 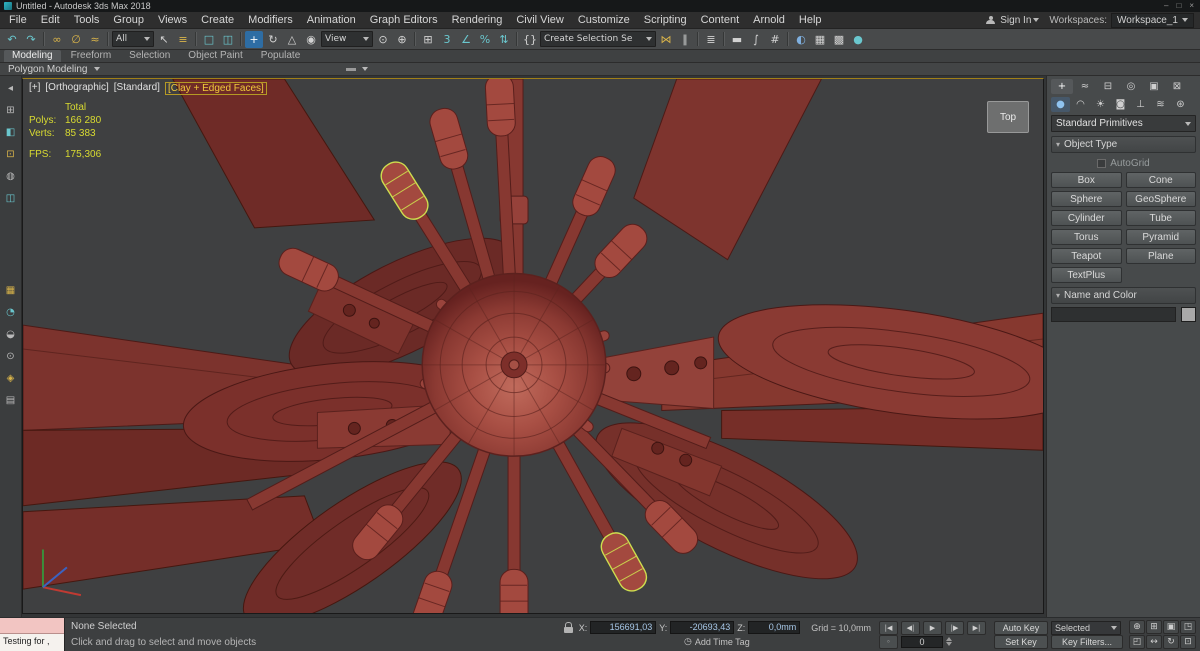 I want to click on listener-line: Testing for ,, so click(x=32, y=642).